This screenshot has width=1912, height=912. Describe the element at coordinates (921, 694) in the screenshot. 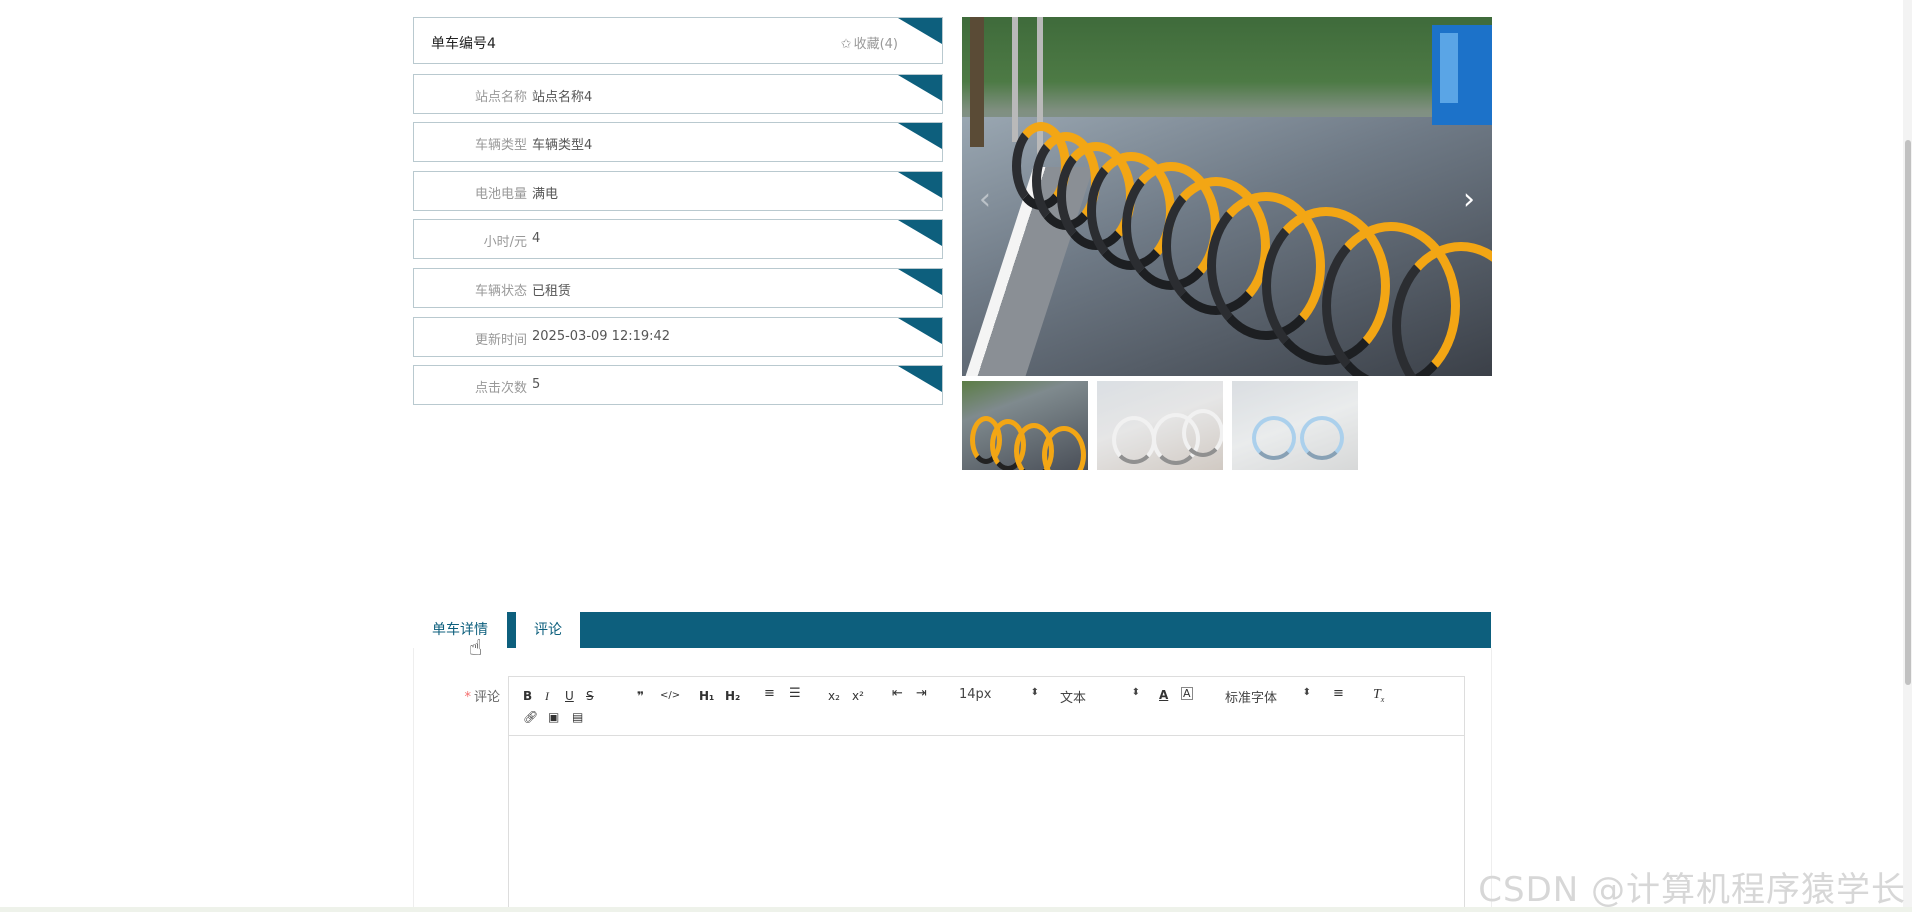

I see `indent-icon: ⇥` at that location.